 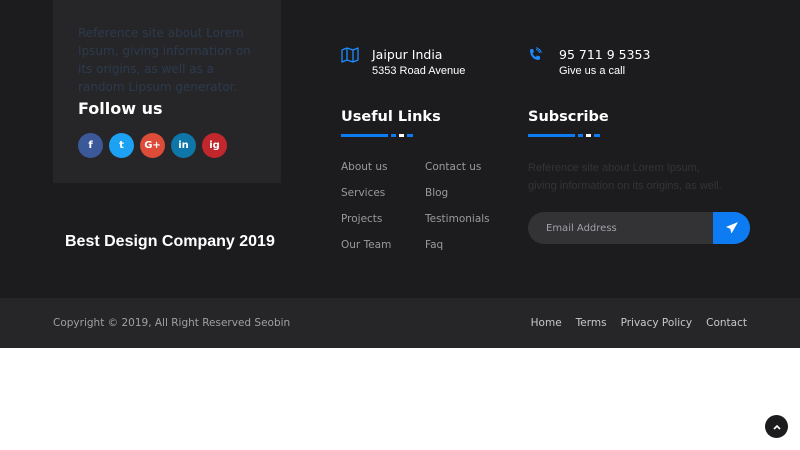 I want to click on link-blog: Blog, so click(x=436, y=193).